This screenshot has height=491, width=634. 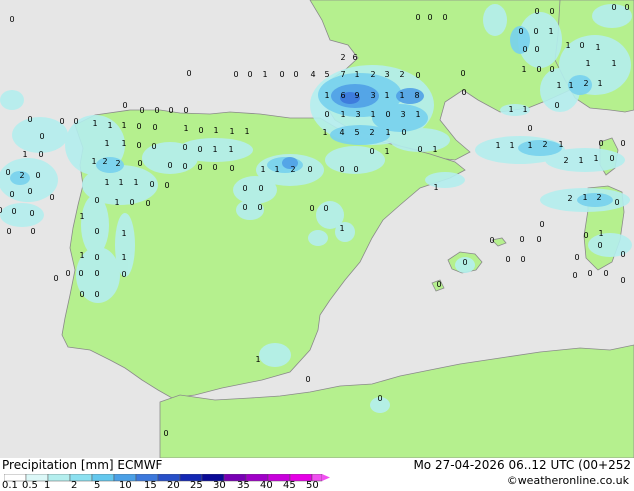 I want to click on precip-value-label: 6, so click(x=342, y=95).